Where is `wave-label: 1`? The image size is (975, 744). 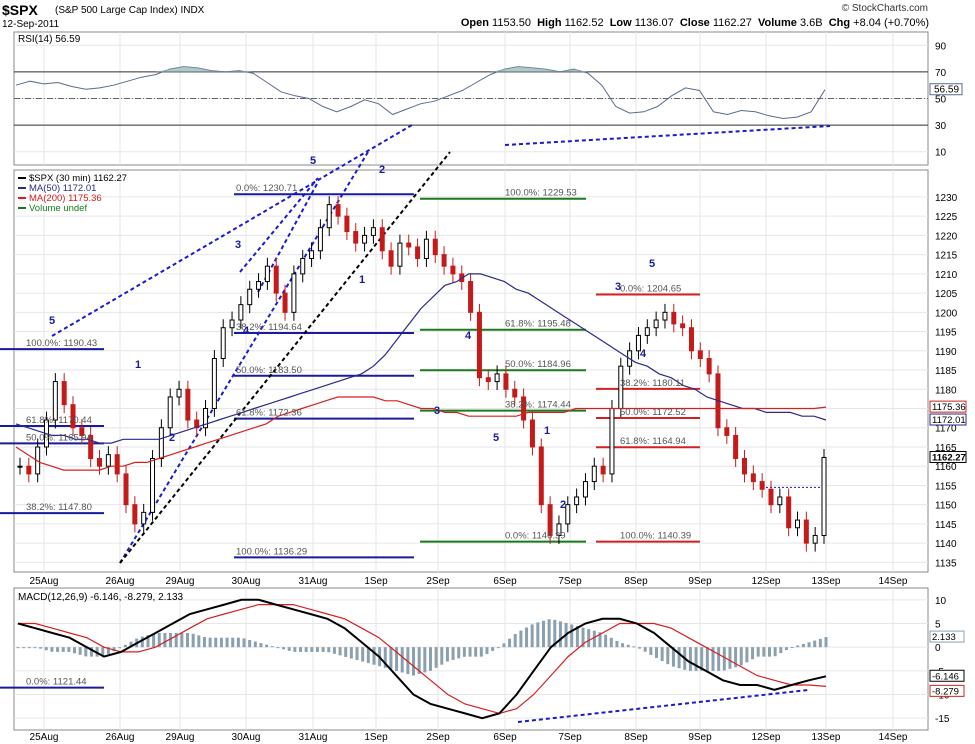
wave-label: 1 is located at coordinates (138, 365).